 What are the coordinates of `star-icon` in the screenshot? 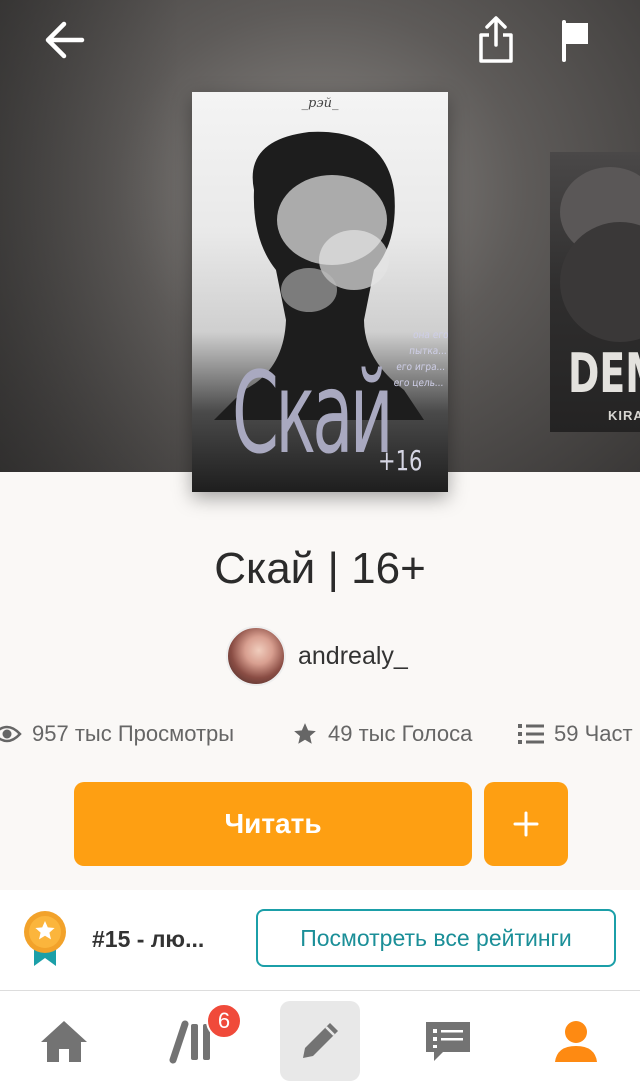 It's located at (305, 734).